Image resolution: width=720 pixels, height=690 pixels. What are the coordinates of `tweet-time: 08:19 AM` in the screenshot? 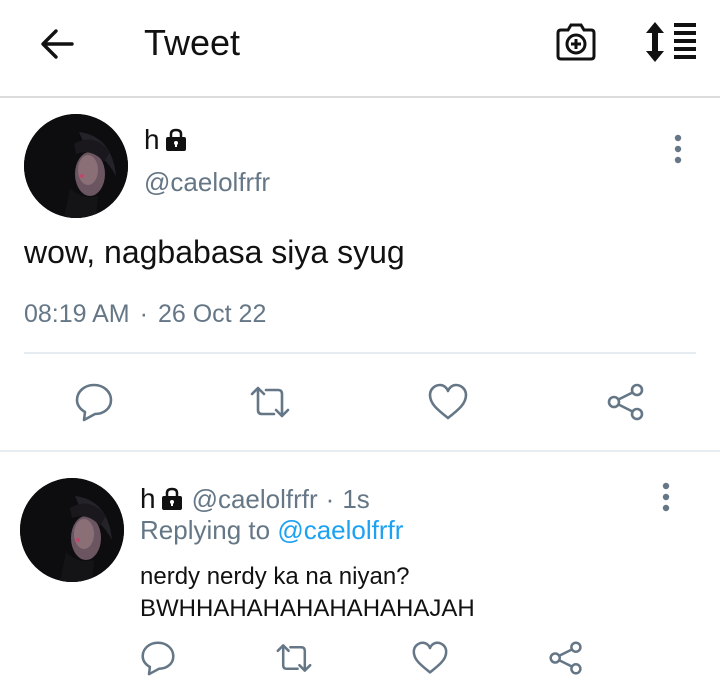 It's located at (77, 314).